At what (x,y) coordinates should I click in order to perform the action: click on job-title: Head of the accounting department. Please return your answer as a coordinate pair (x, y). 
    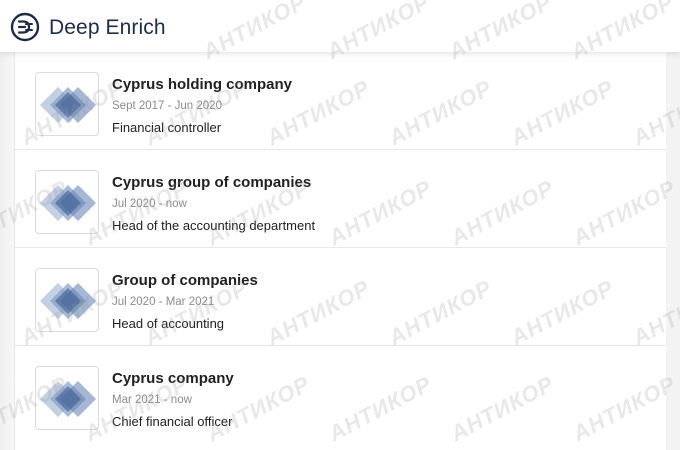
    Looking at the image, I should click on (214, 225).